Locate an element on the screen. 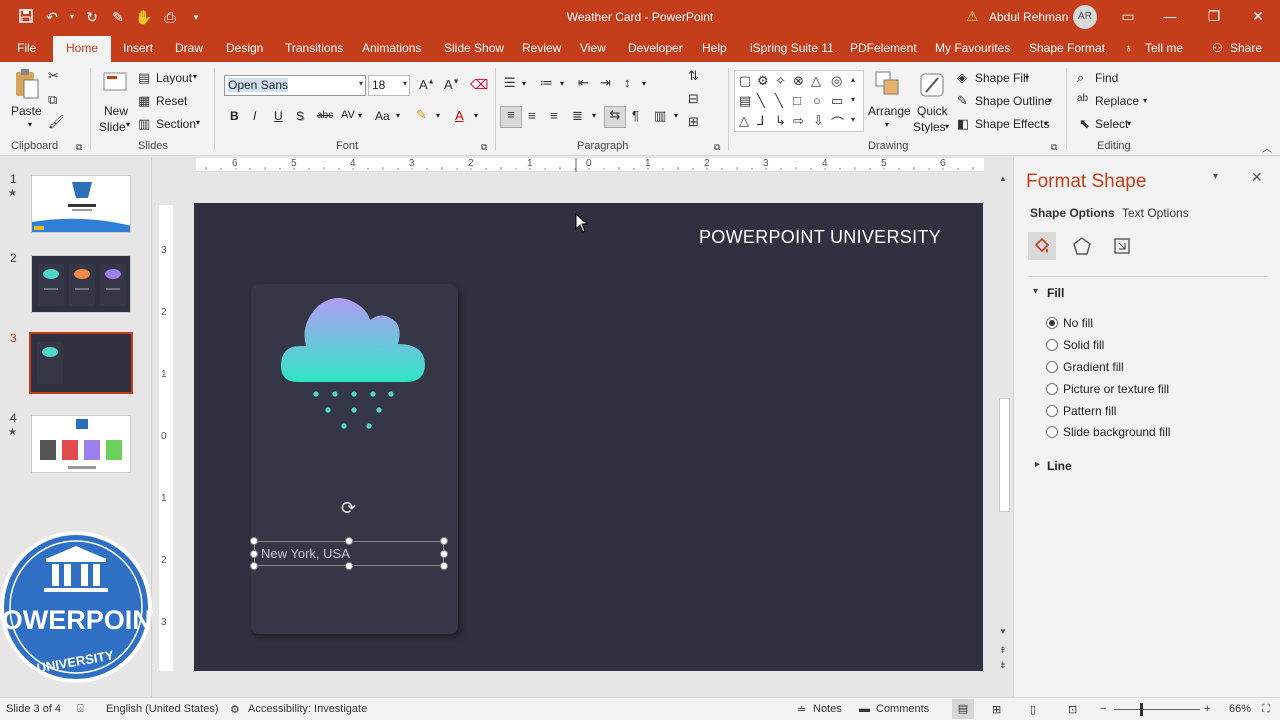 This screenshot has width=1280, height=720. tab-shape-options: Shape Options is located at coordinates (1072, 213).